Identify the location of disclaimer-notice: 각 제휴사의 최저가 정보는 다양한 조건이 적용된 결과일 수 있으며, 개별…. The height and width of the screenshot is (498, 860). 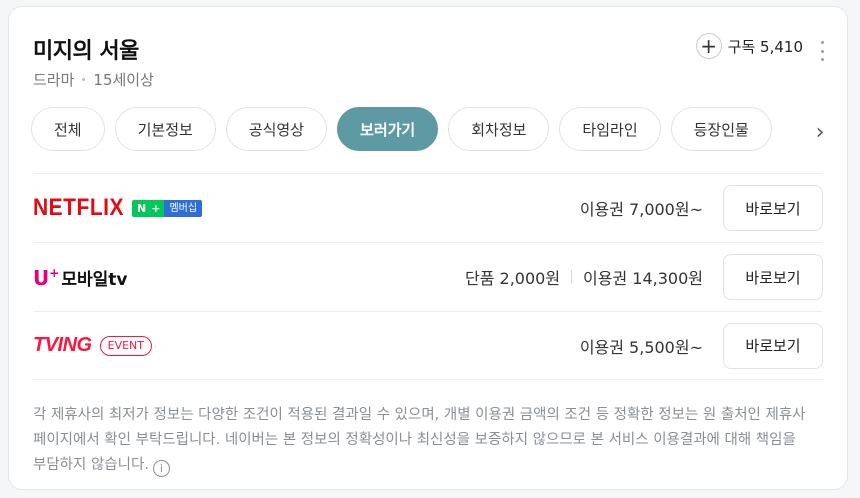
(428, 440).